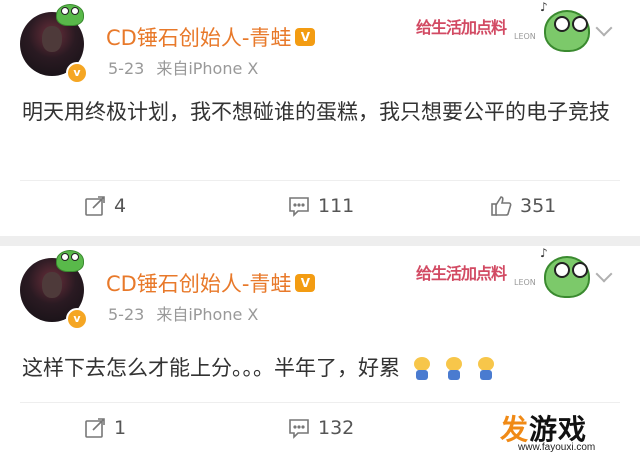  Describe the element at coordinates (320, 241) in the screenshot. I see `post-separator` at that location.